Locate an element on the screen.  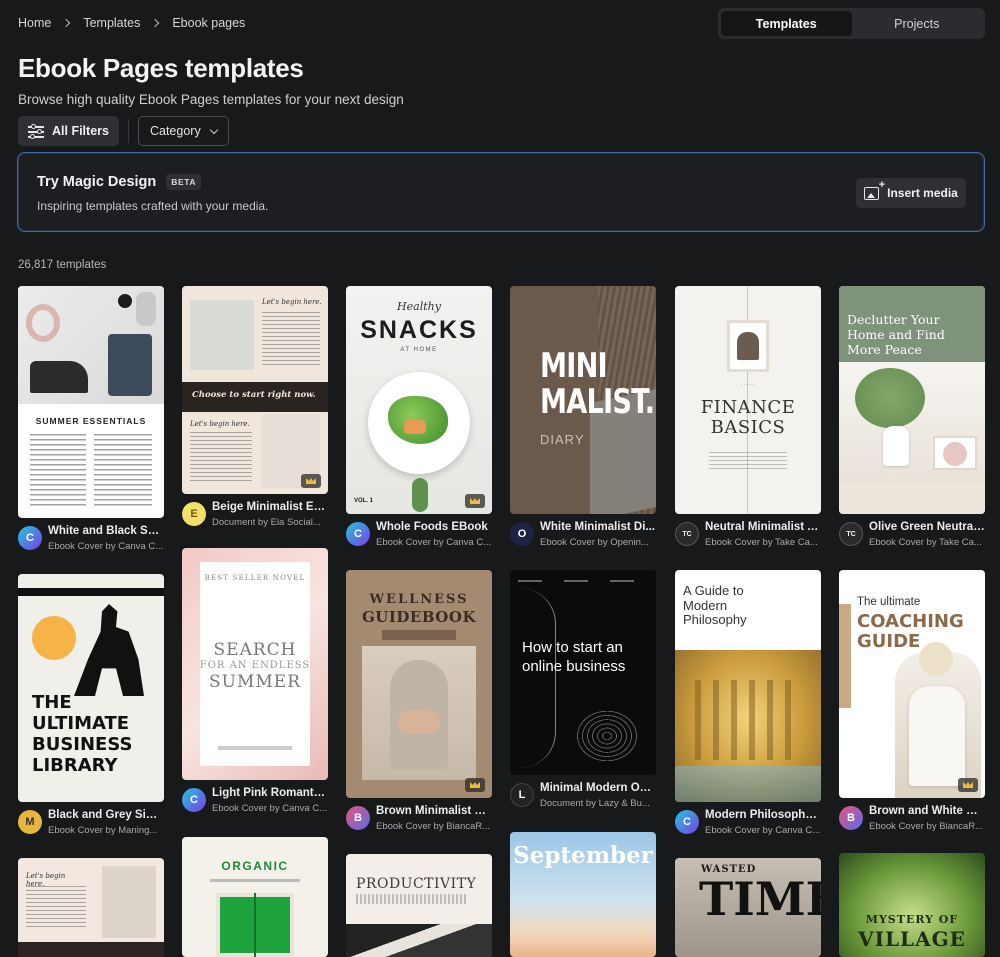
template-thumbnail: Healthy SNACKS AT HOME VOL. 1 is located at coordinates (419, 400).